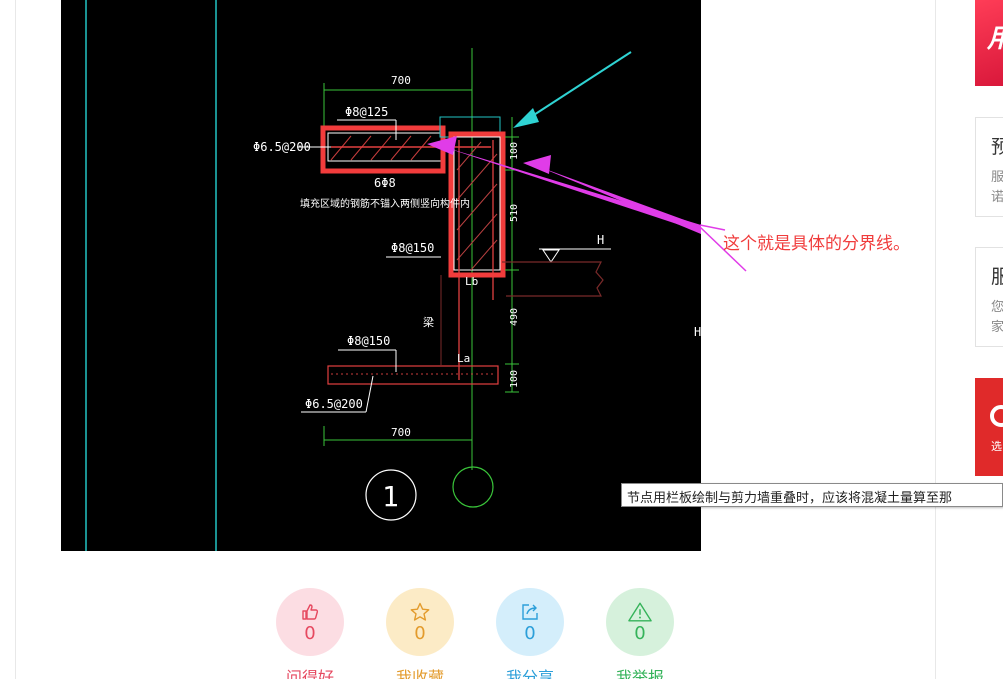 The height and width of the screenshot is (679, 1003). Describe the element at coordinates (530, 633) in the screenshot. I see `share-count: 0` at that location.